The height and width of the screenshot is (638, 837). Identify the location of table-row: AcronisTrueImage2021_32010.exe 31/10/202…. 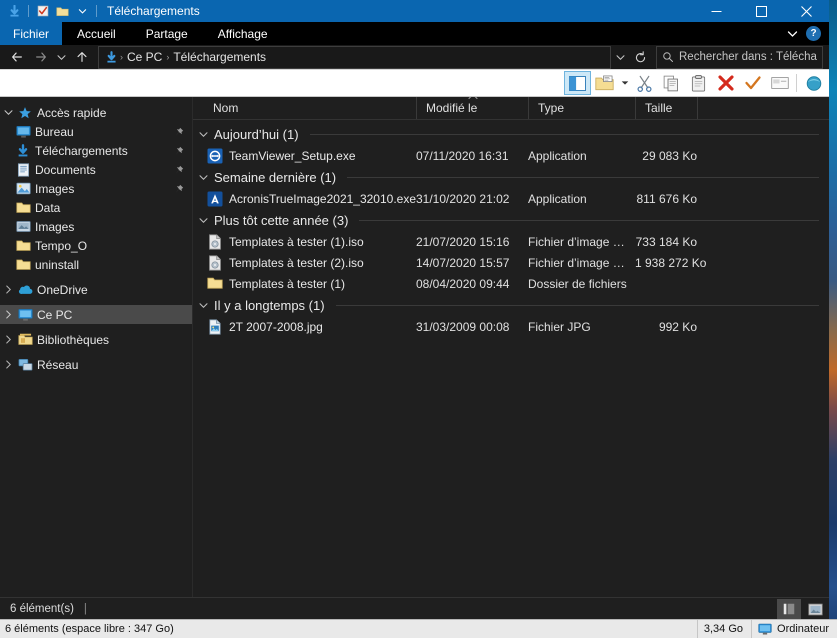
(511, 198).